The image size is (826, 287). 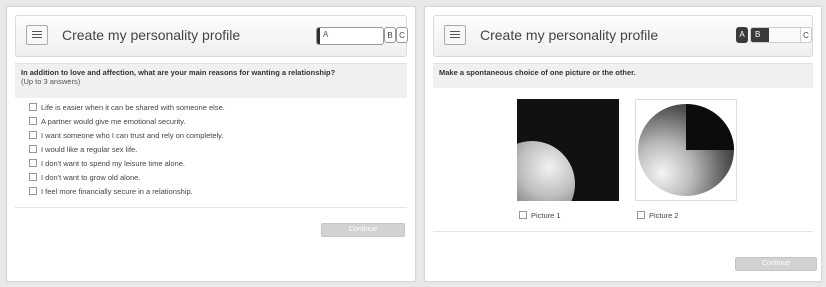 I want to click on progress-fill, so click(x=319, y=36).